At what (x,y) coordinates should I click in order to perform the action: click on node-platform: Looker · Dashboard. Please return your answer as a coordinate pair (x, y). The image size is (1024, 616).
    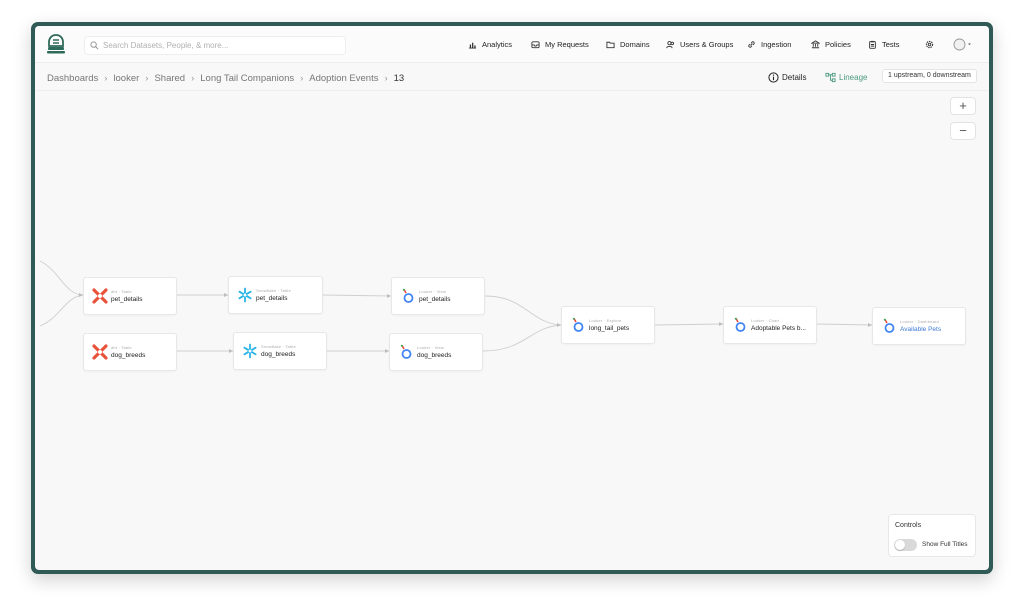
    Looking at the image, I should click on (919, 321).